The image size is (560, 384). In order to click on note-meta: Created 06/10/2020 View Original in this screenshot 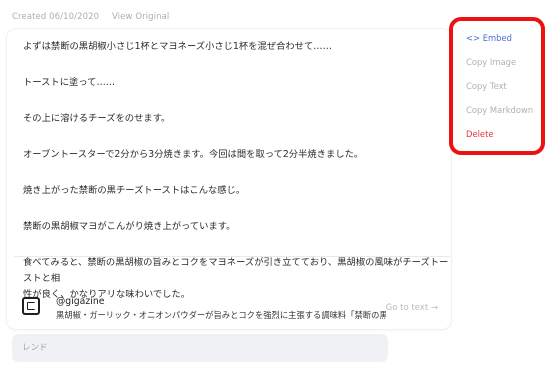, I will do `click(95, 17)`.